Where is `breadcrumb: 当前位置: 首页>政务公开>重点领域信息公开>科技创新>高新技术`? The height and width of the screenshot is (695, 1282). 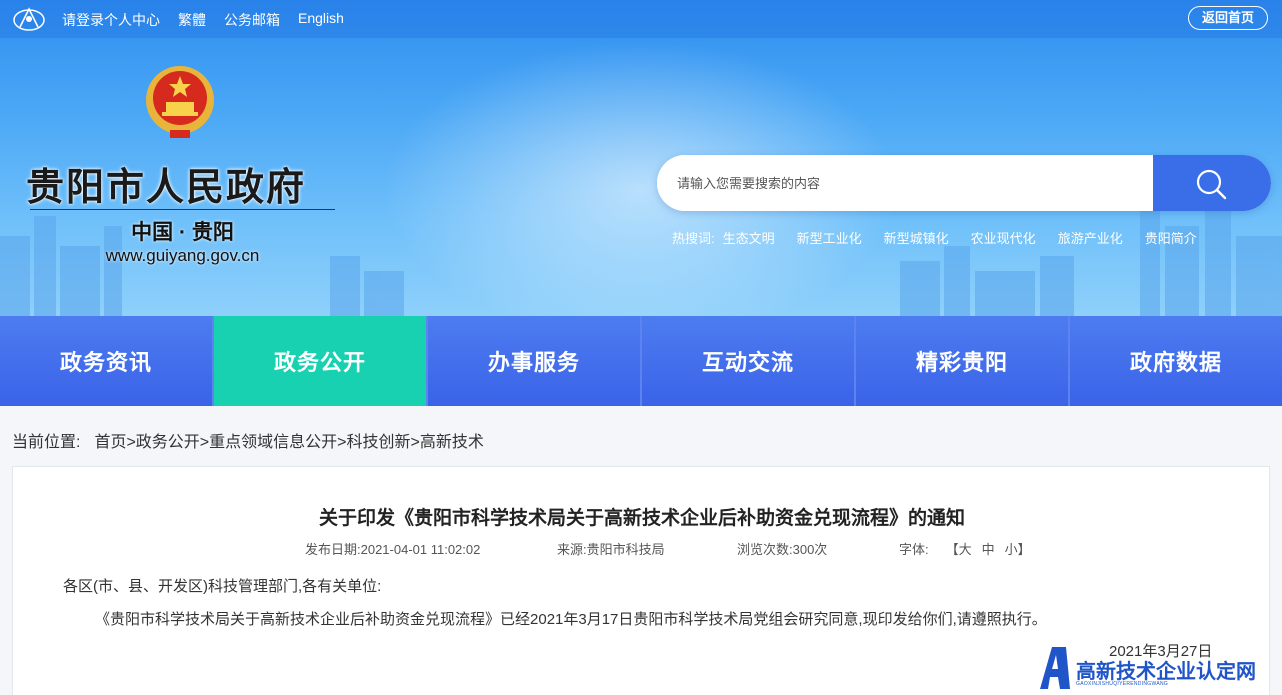 breadcrumb: 当前位置: 首页>政务公开>重点领域信息公开>科技创新>高新技术 is located at coordinates (248, 440).